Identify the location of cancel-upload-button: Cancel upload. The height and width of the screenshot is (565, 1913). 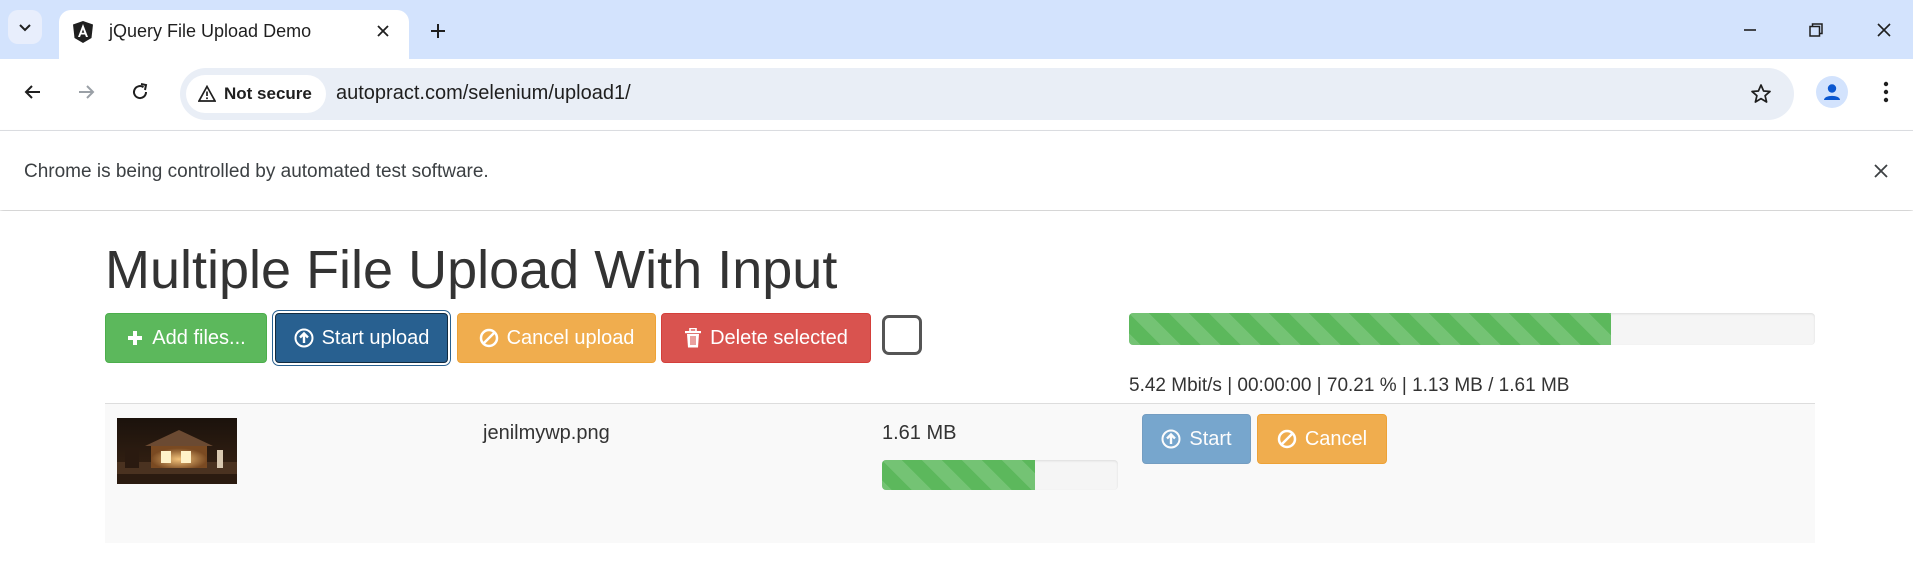
(556, 338).